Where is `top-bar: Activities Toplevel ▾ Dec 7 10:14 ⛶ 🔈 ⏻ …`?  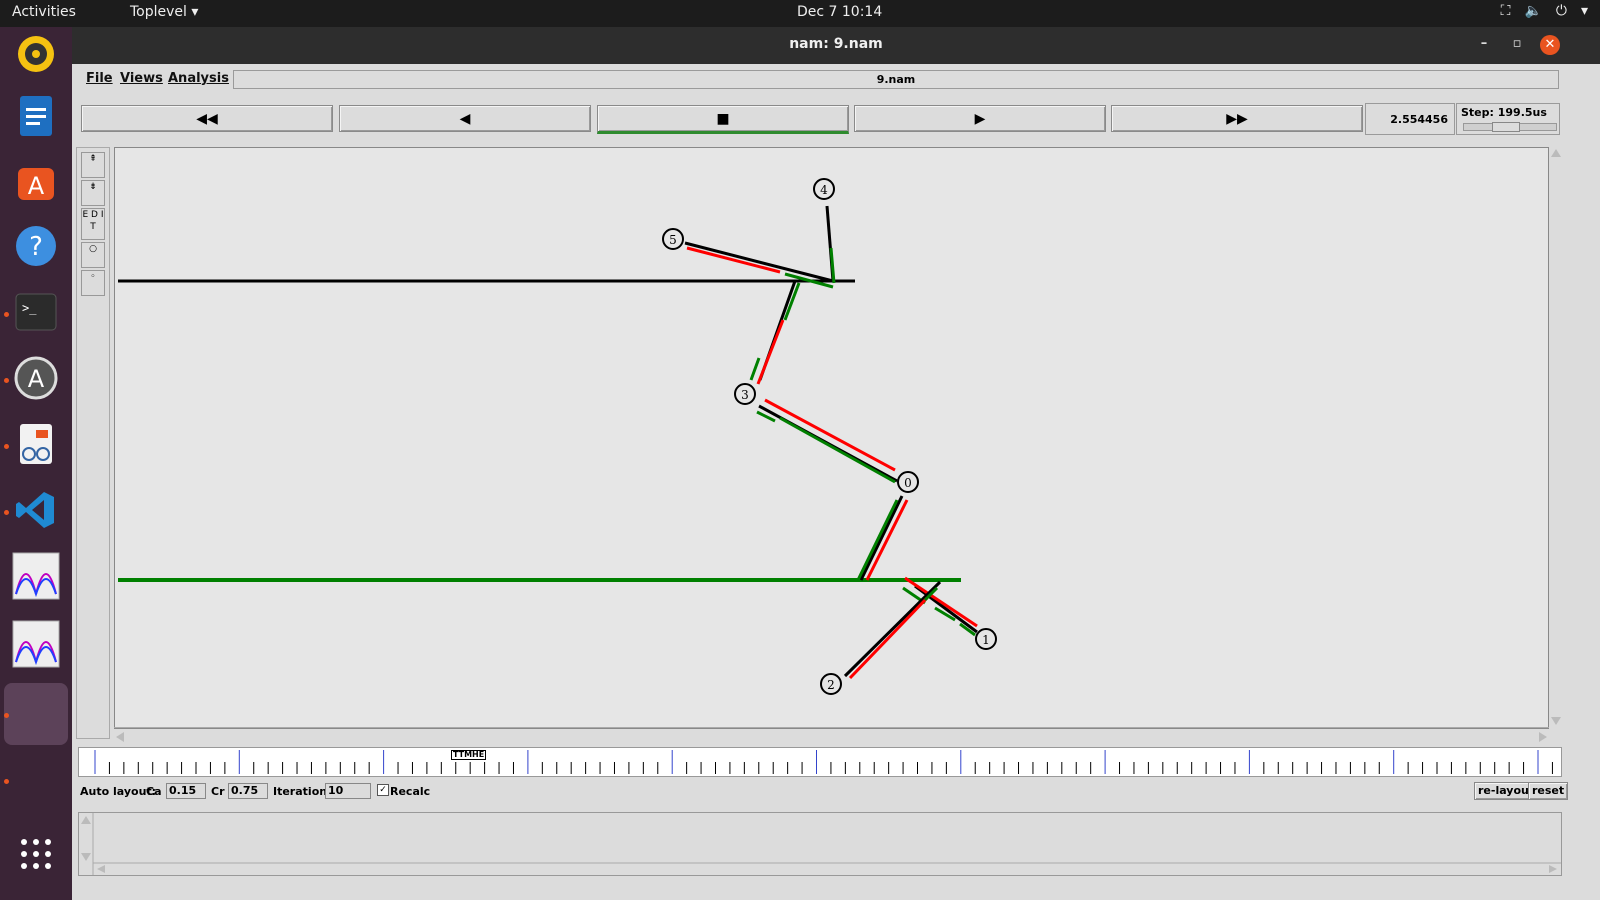 top-bar: Activities Toplevel ▾ Dec 7 10:14 ⛶ 🔈 ⏻ … is located at coordinates (800, 13).